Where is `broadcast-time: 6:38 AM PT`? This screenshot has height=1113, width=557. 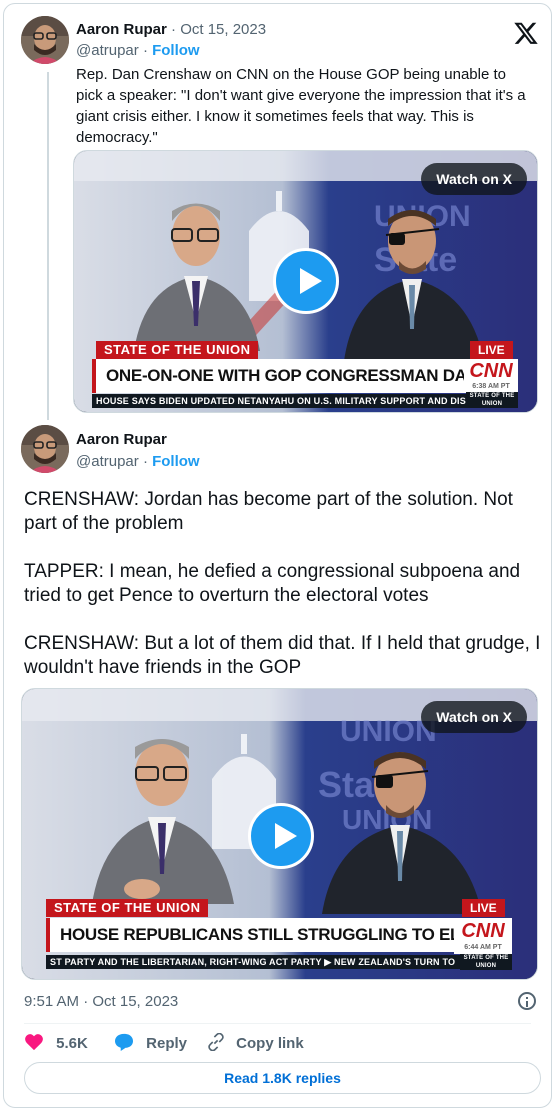
broadcast-time: 6:38 AM PT is located at coordinates (491, 386).